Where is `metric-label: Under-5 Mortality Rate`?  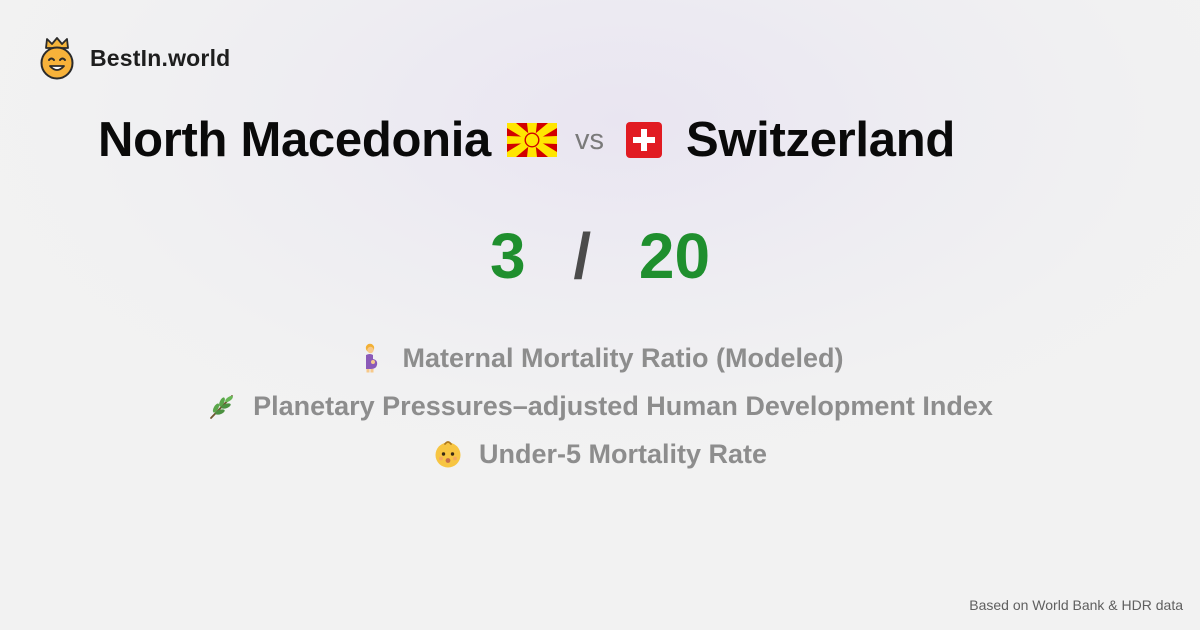 metric-label: Under-5 Mortality Rate is located at coordinates (623, 453).